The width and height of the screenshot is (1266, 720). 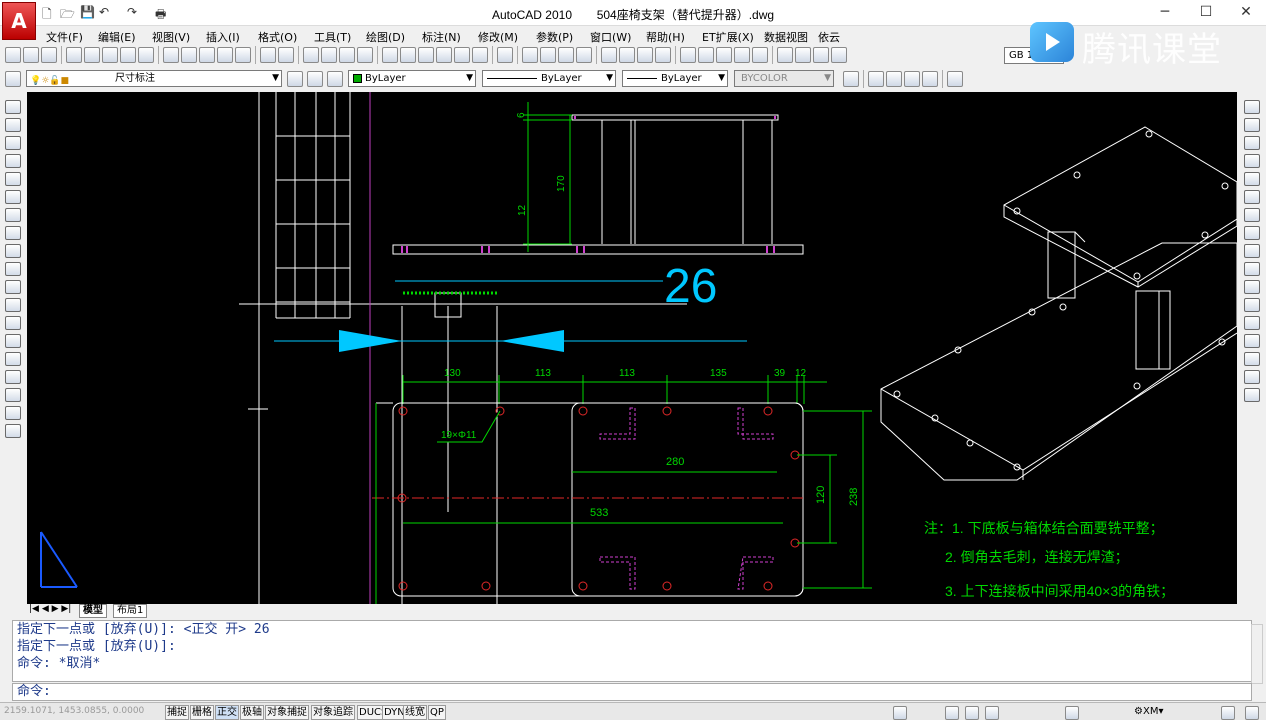 What do you see at coordinates (1257, 654) in the screenshot?
I see `command-scrollbar` at bounding box center [1257, 654].